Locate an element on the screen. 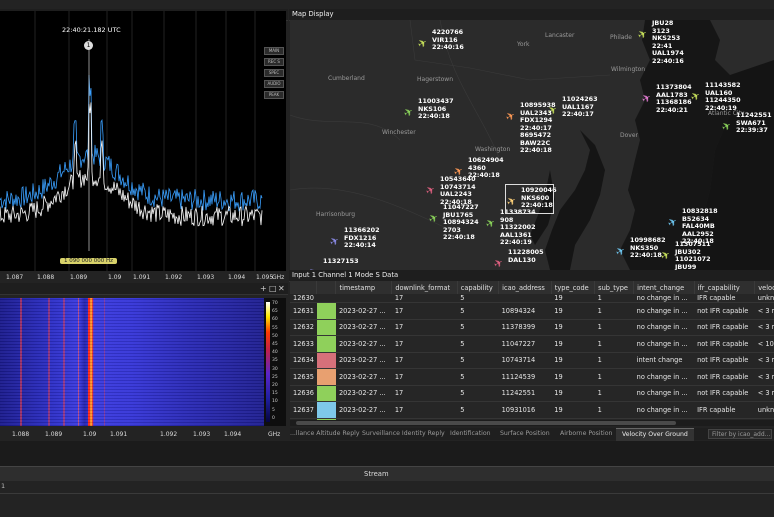  tab-surveillance-identity: Surveillance Identity Reply is located at coordinates (403, 434).